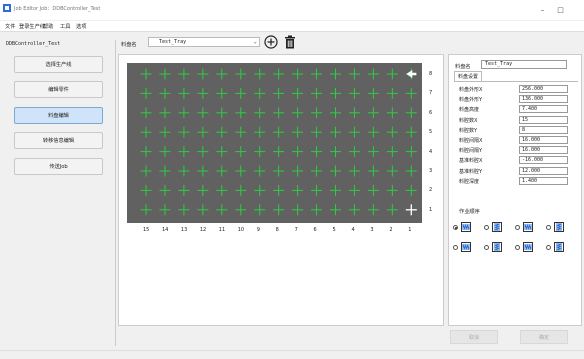 This screenshot has width=584, height=359. What do you see at coordinates (559, 247) in the screenshot?
I see `work-order-zigzag-row-alt-icon` at bounding box center [559, 247].